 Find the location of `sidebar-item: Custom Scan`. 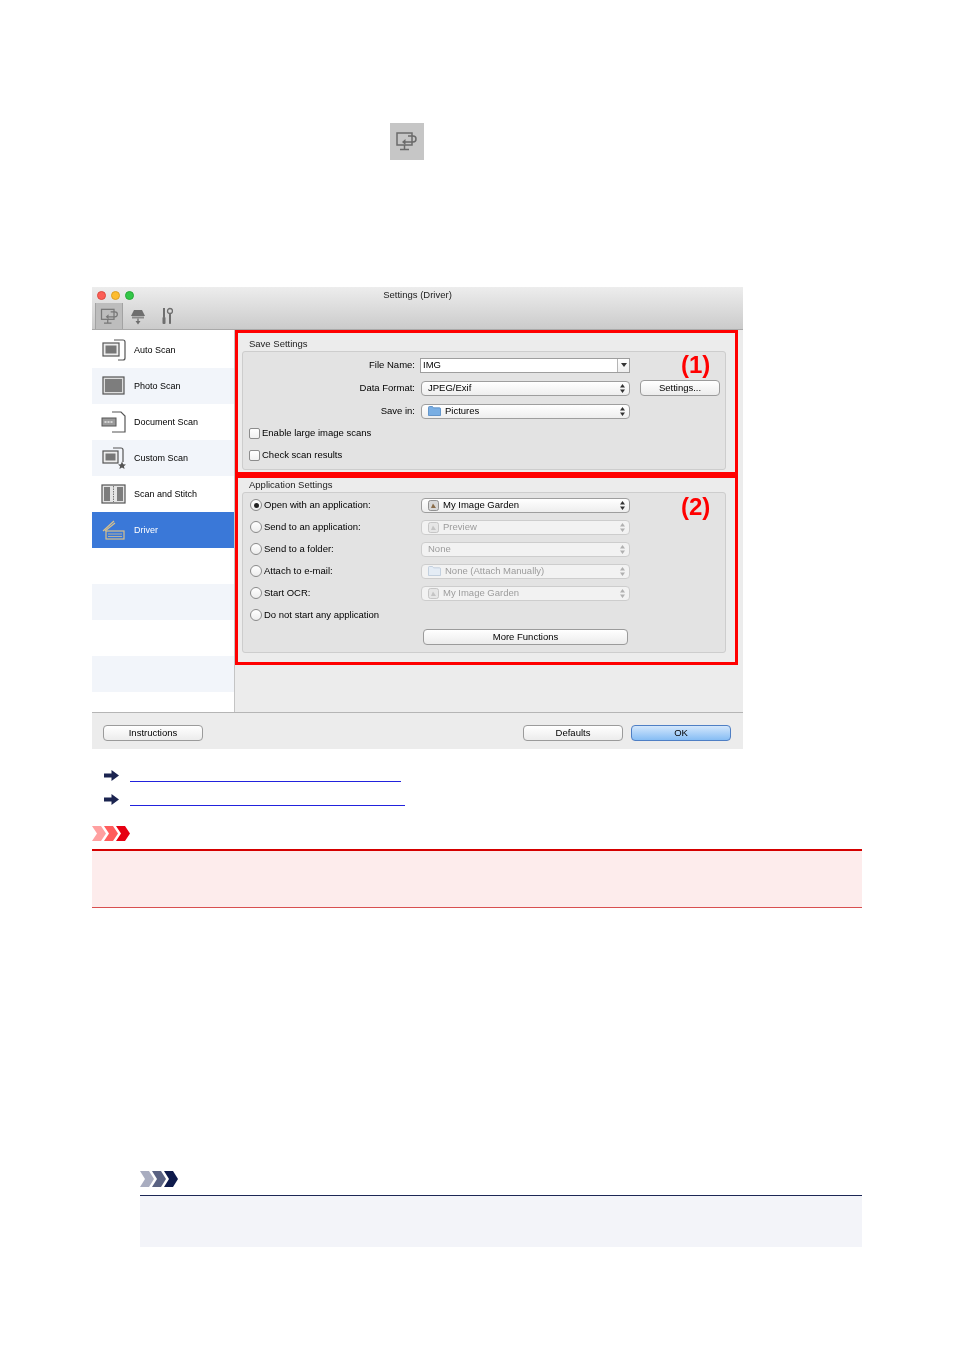

sidebar-item: Custom Scan is located at coordinates (163, 458).